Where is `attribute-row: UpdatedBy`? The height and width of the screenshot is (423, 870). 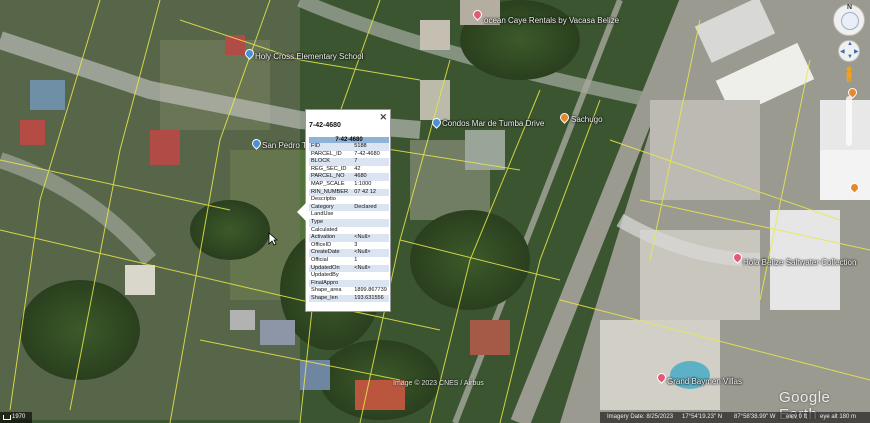 attribute-row: UpdatedBy is located at coordinates (349, 276).